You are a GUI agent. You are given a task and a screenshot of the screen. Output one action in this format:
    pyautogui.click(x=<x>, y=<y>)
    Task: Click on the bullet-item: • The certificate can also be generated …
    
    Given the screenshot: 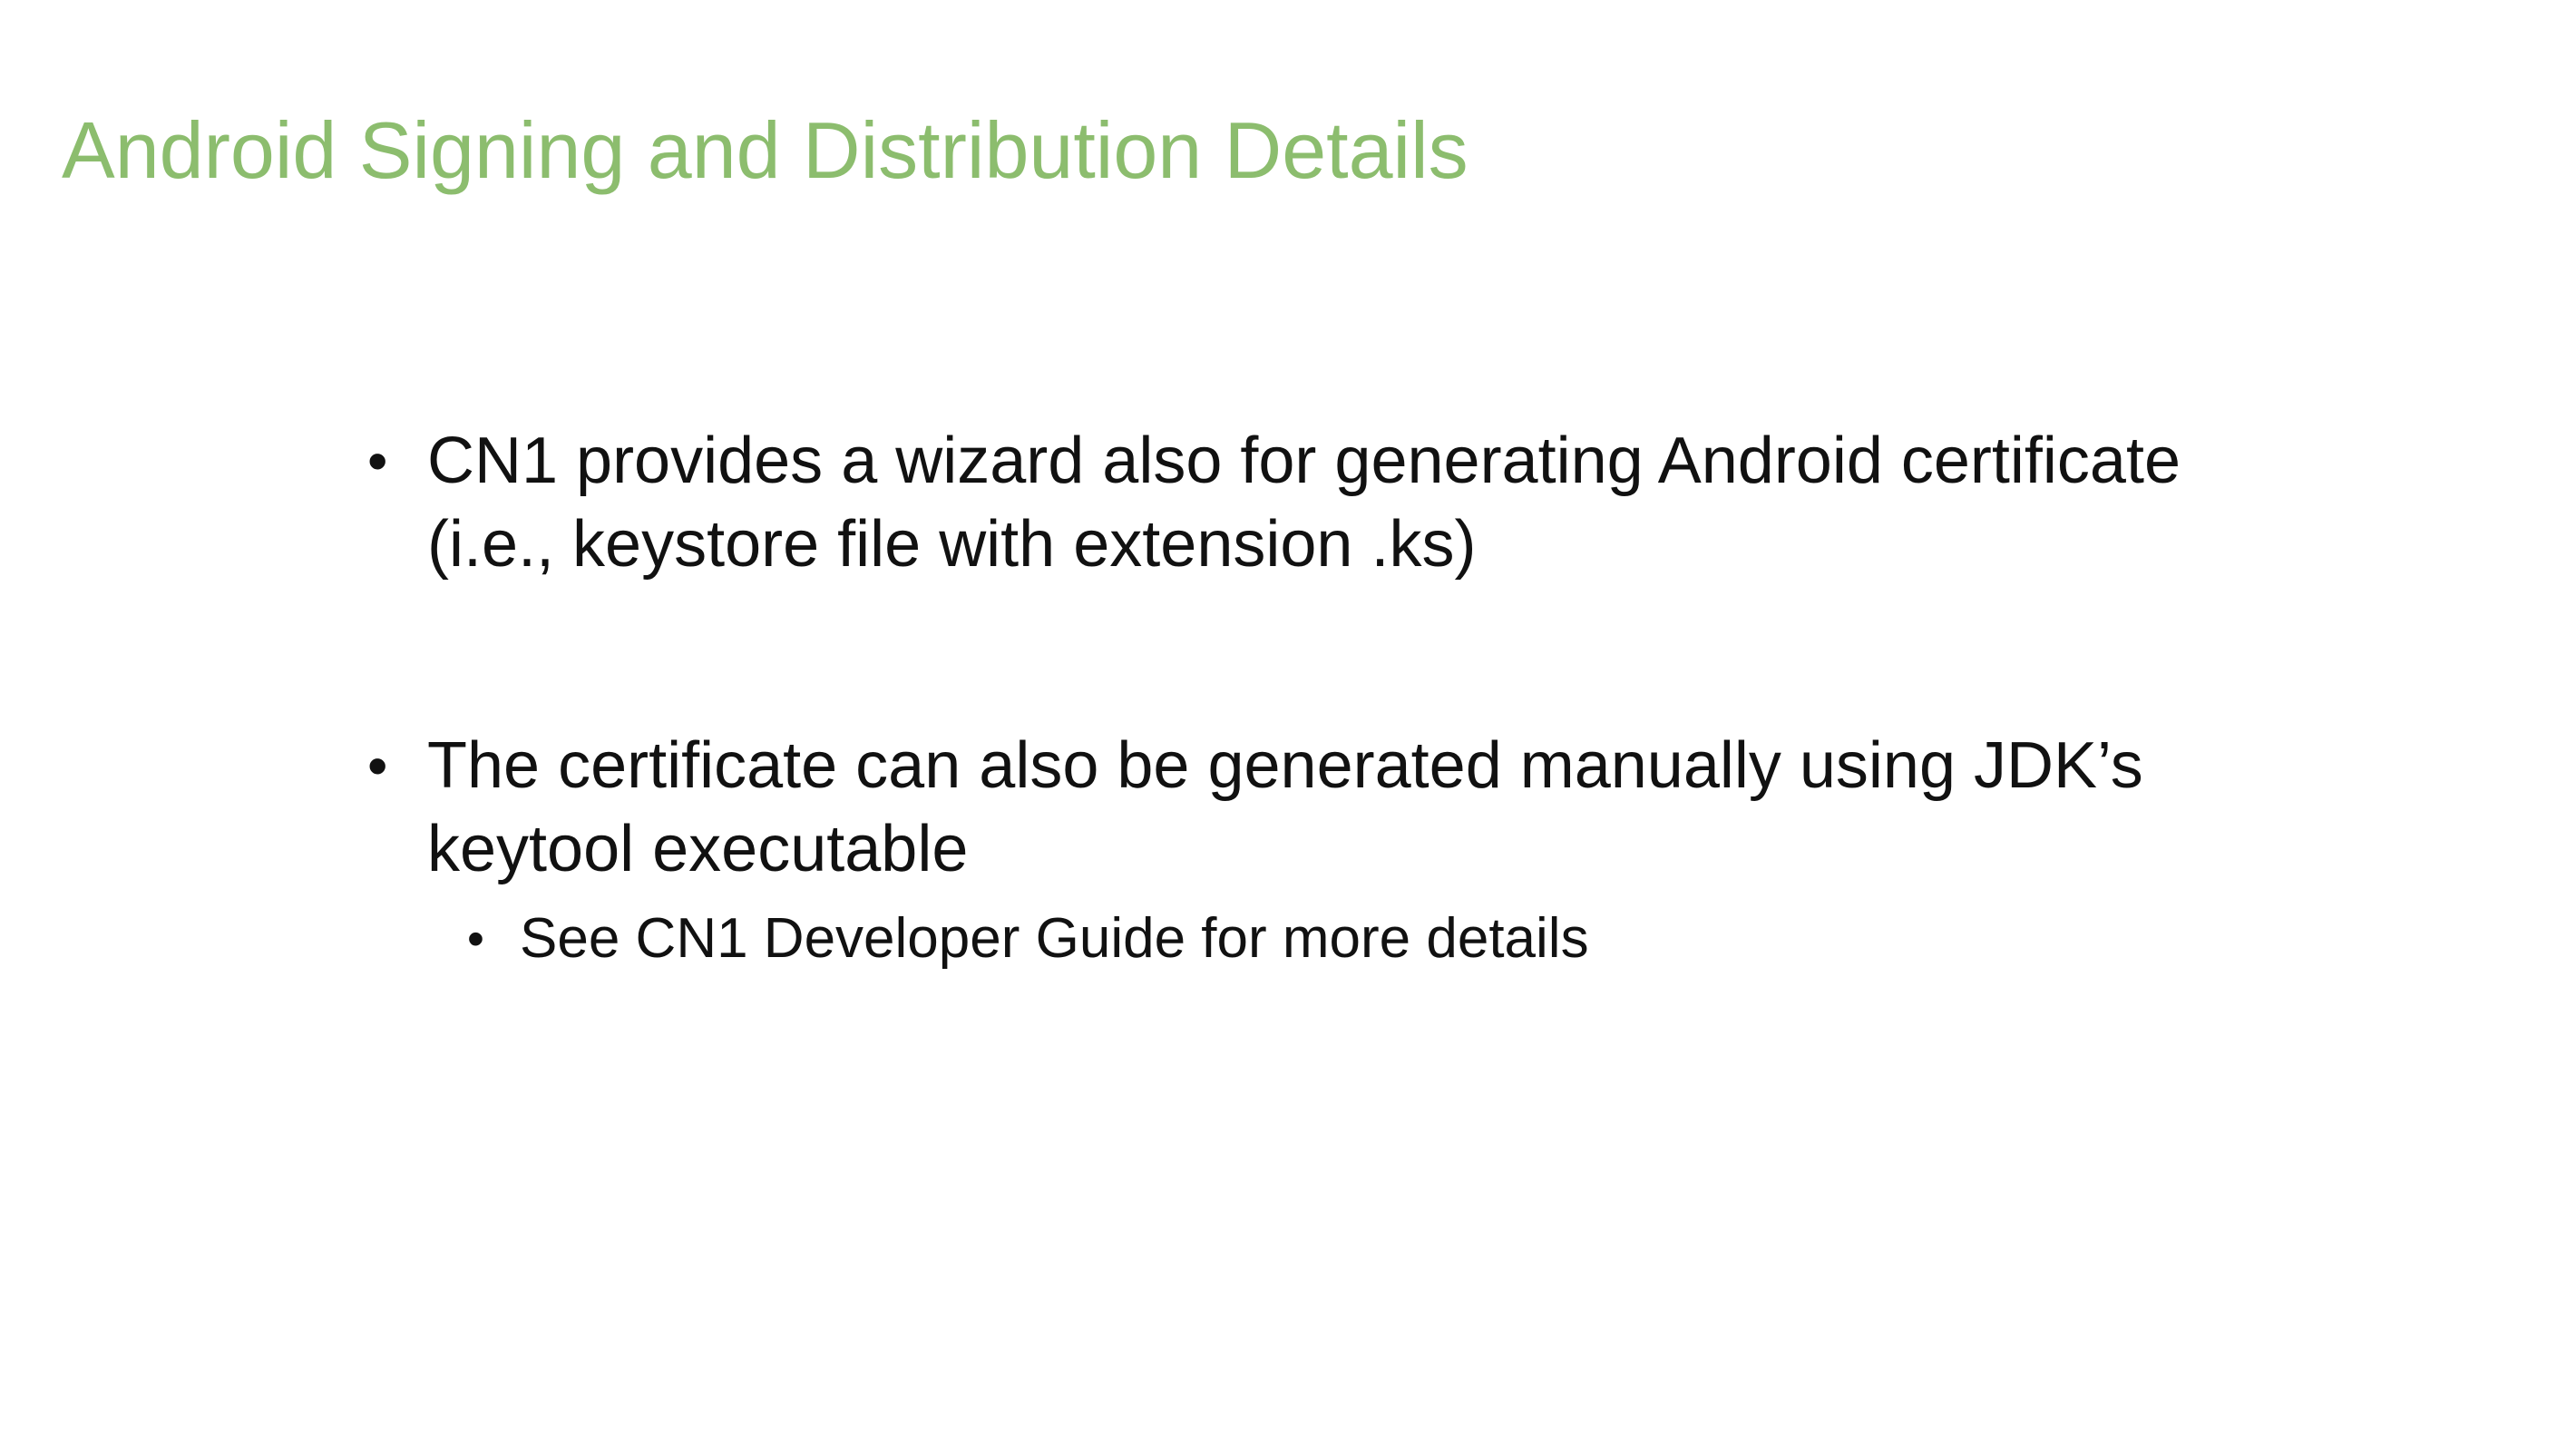 What is the action you would take?
    pyautogui.click(x=1297, y=851)
    